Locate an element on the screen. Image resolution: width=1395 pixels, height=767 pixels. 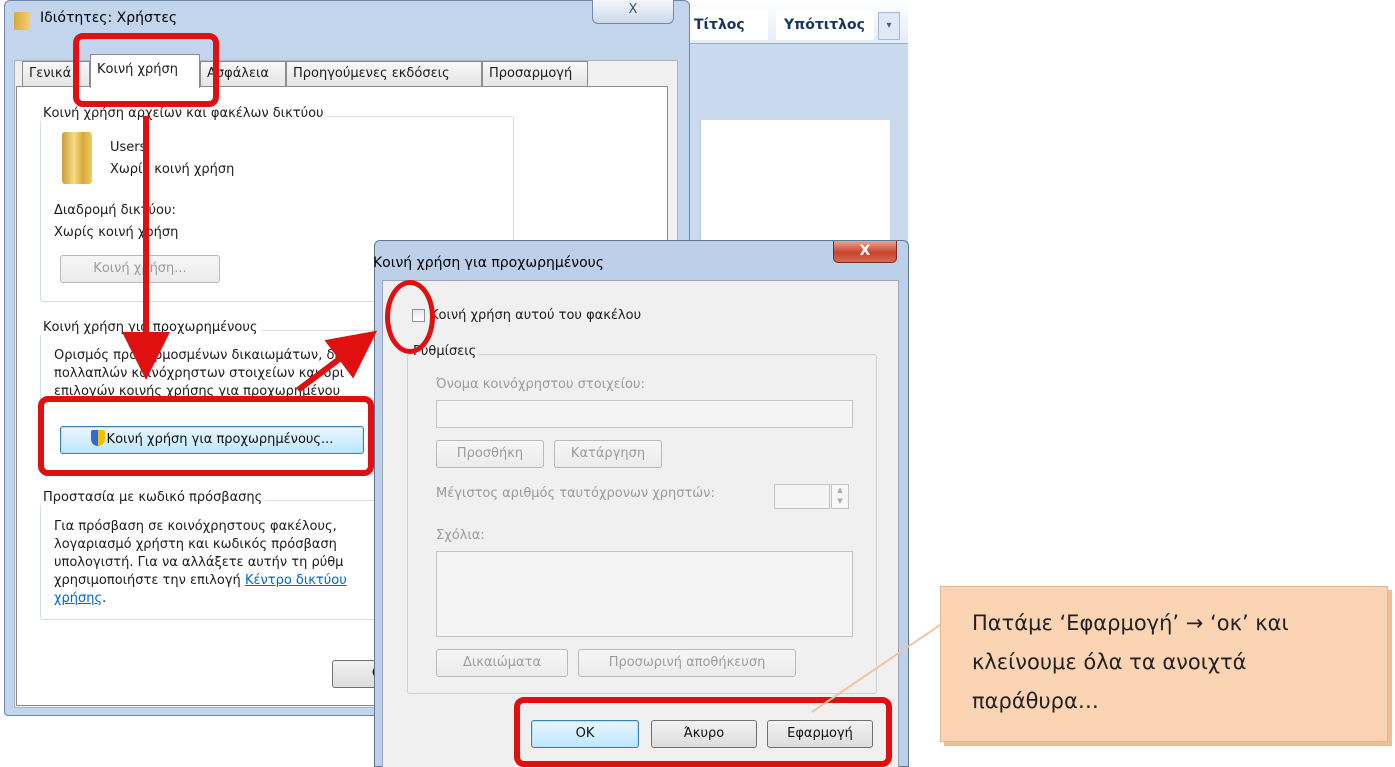
arrow-button-to-dialog is located at coordinates (337, 361).